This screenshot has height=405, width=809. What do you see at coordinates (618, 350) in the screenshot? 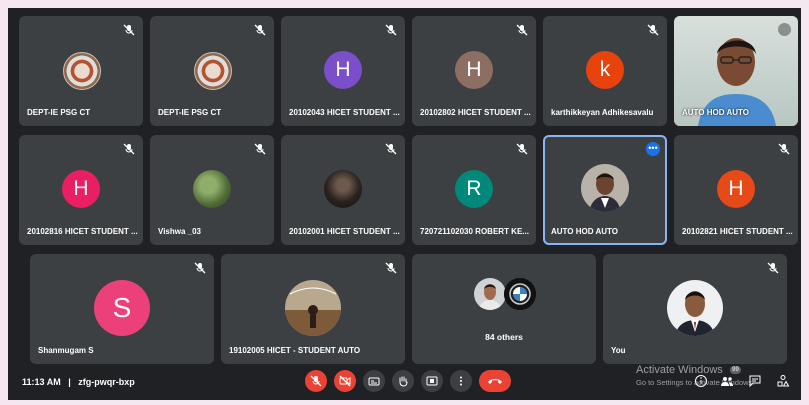
I see `participant-name: You` at bounding box center [618, 350].